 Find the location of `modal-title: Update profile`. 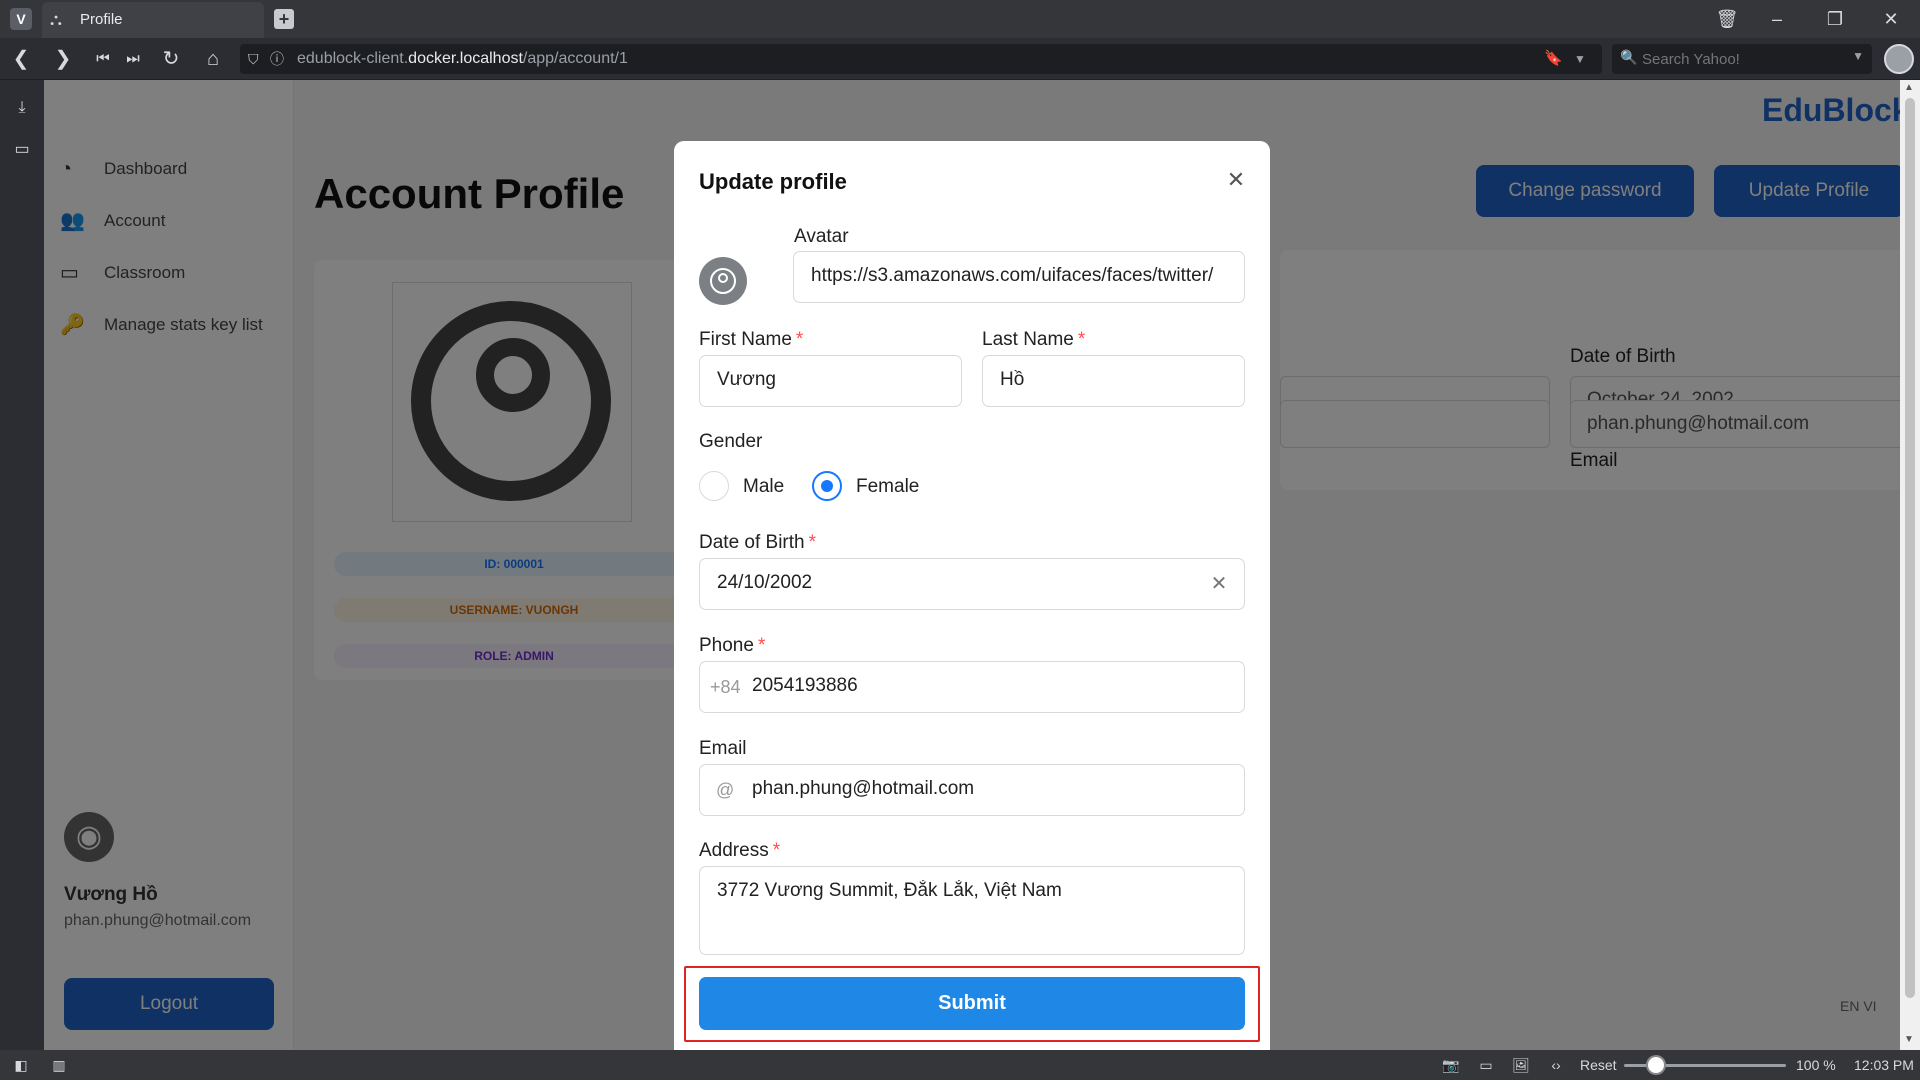

modal-title: Update profile is located at coordinates (773, 181).